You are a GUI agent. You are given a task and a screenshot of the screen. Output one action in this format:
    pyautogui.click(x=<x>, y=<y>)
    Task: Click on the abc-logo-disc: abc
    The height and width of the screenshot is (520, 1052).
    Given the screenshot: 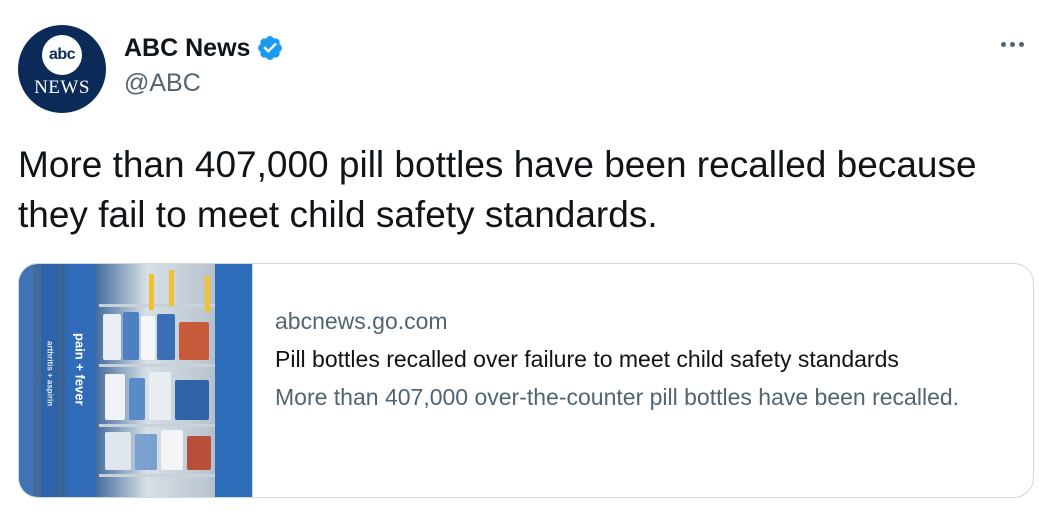 What is the action you would take?
    pyautogui.click(x=62, y=55)
    